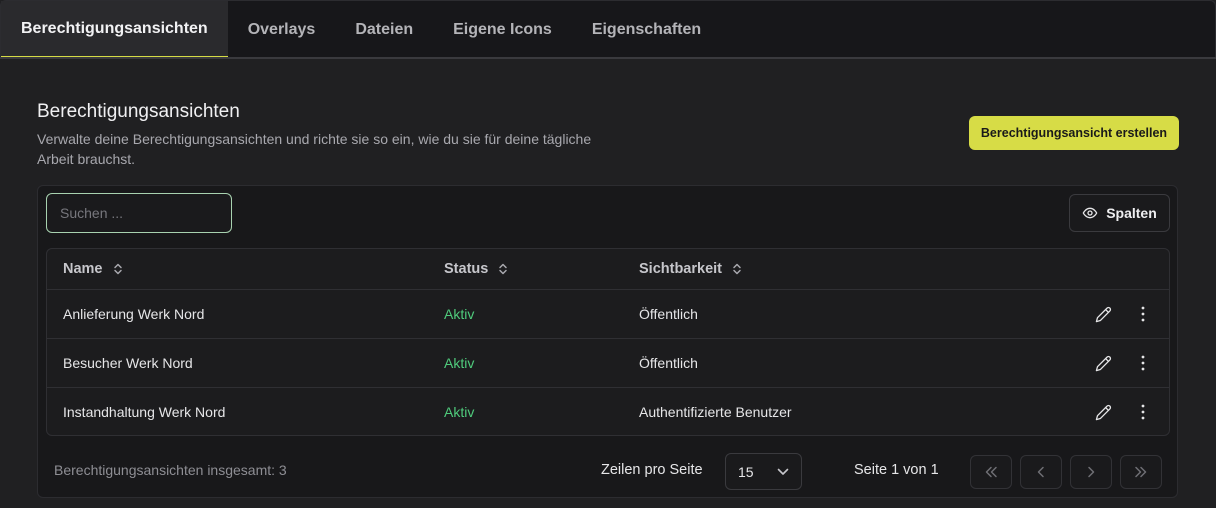  I want to click on next-page-icon, so click(1091, 472).